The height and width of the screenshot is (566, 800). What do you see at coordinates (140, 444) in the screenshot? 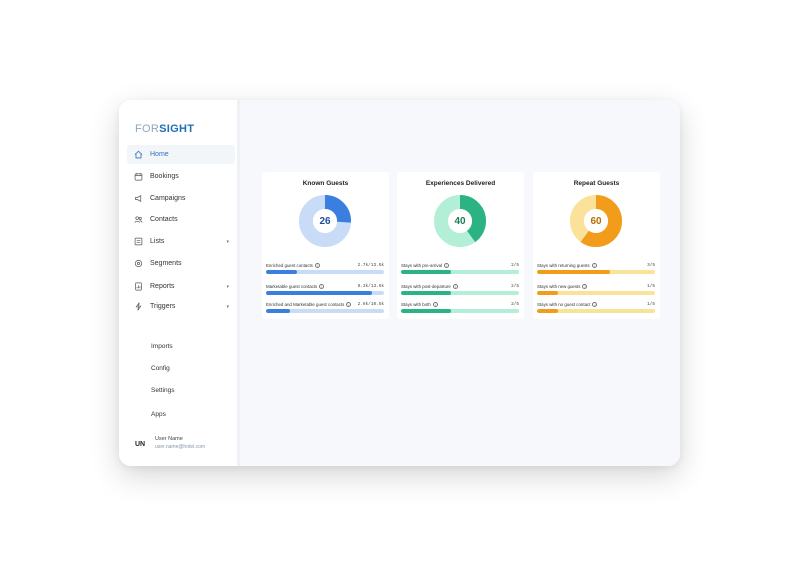
I see `avatar: UN` at bounding box center [140, 444].